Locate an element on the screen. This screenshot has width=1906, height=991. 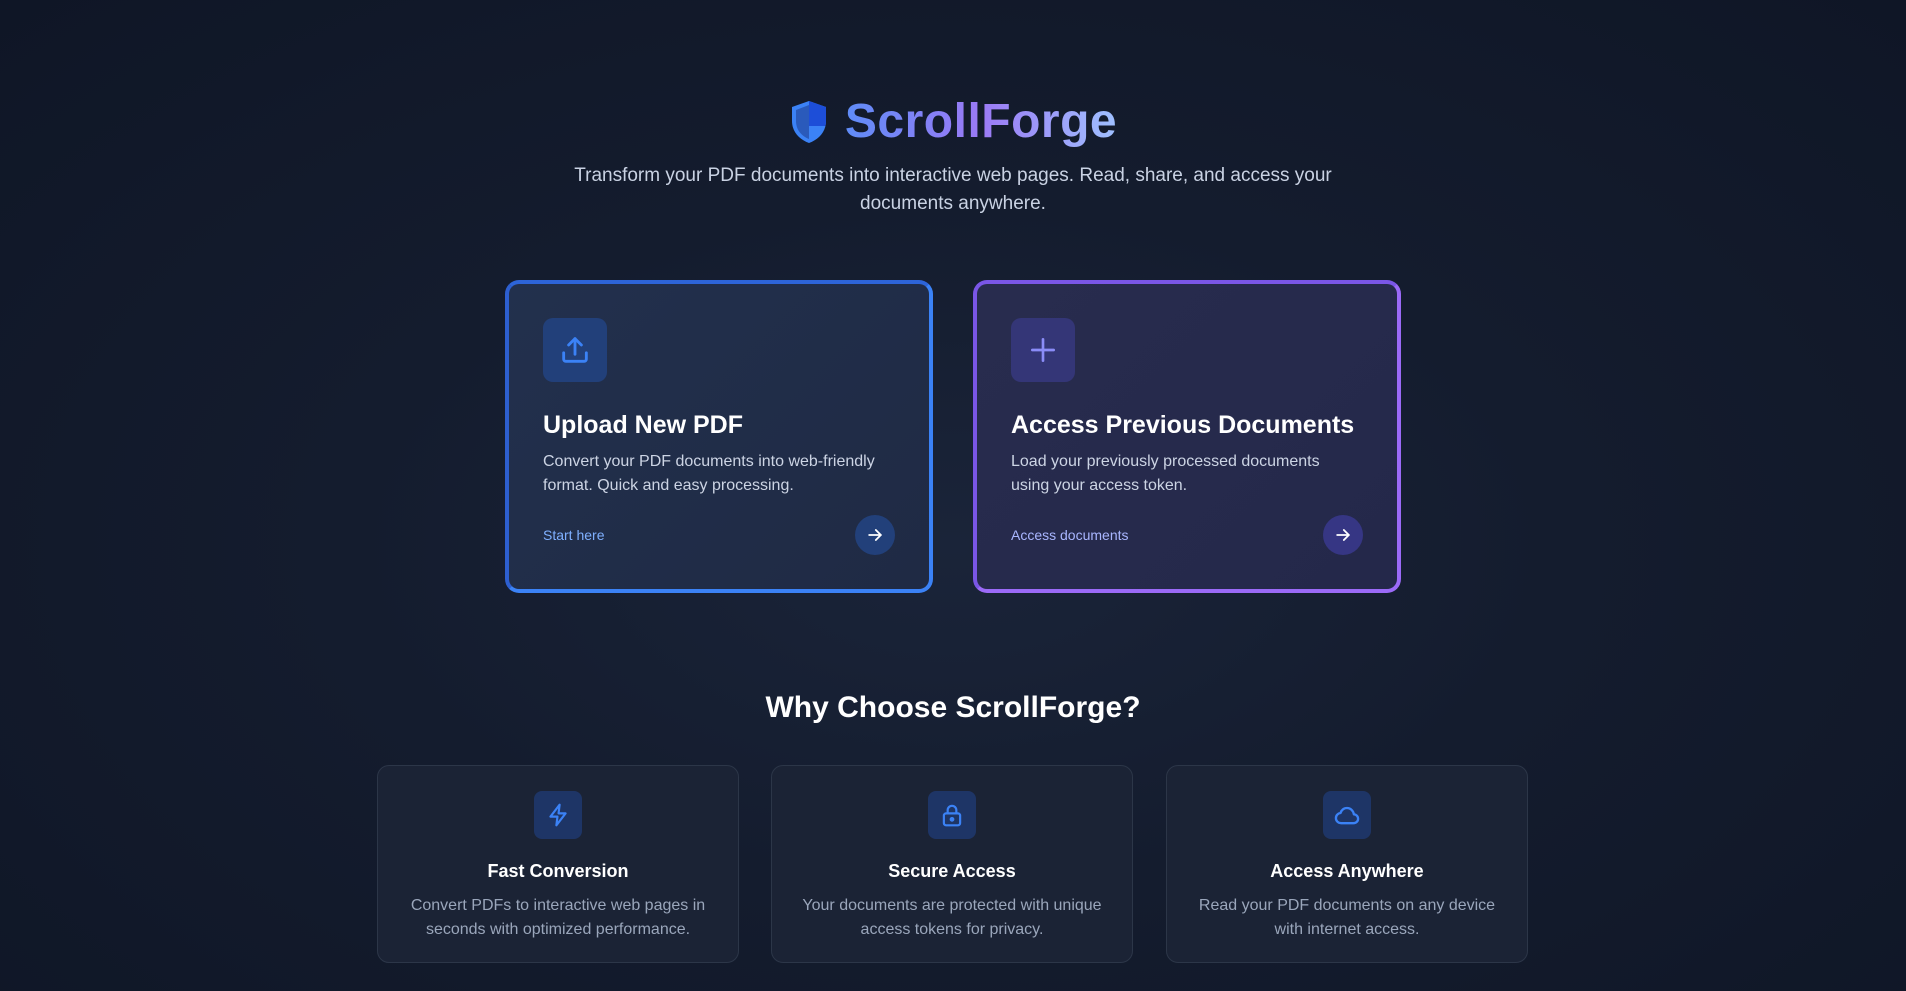
lightning-icon is located at coordinates (558, 815).